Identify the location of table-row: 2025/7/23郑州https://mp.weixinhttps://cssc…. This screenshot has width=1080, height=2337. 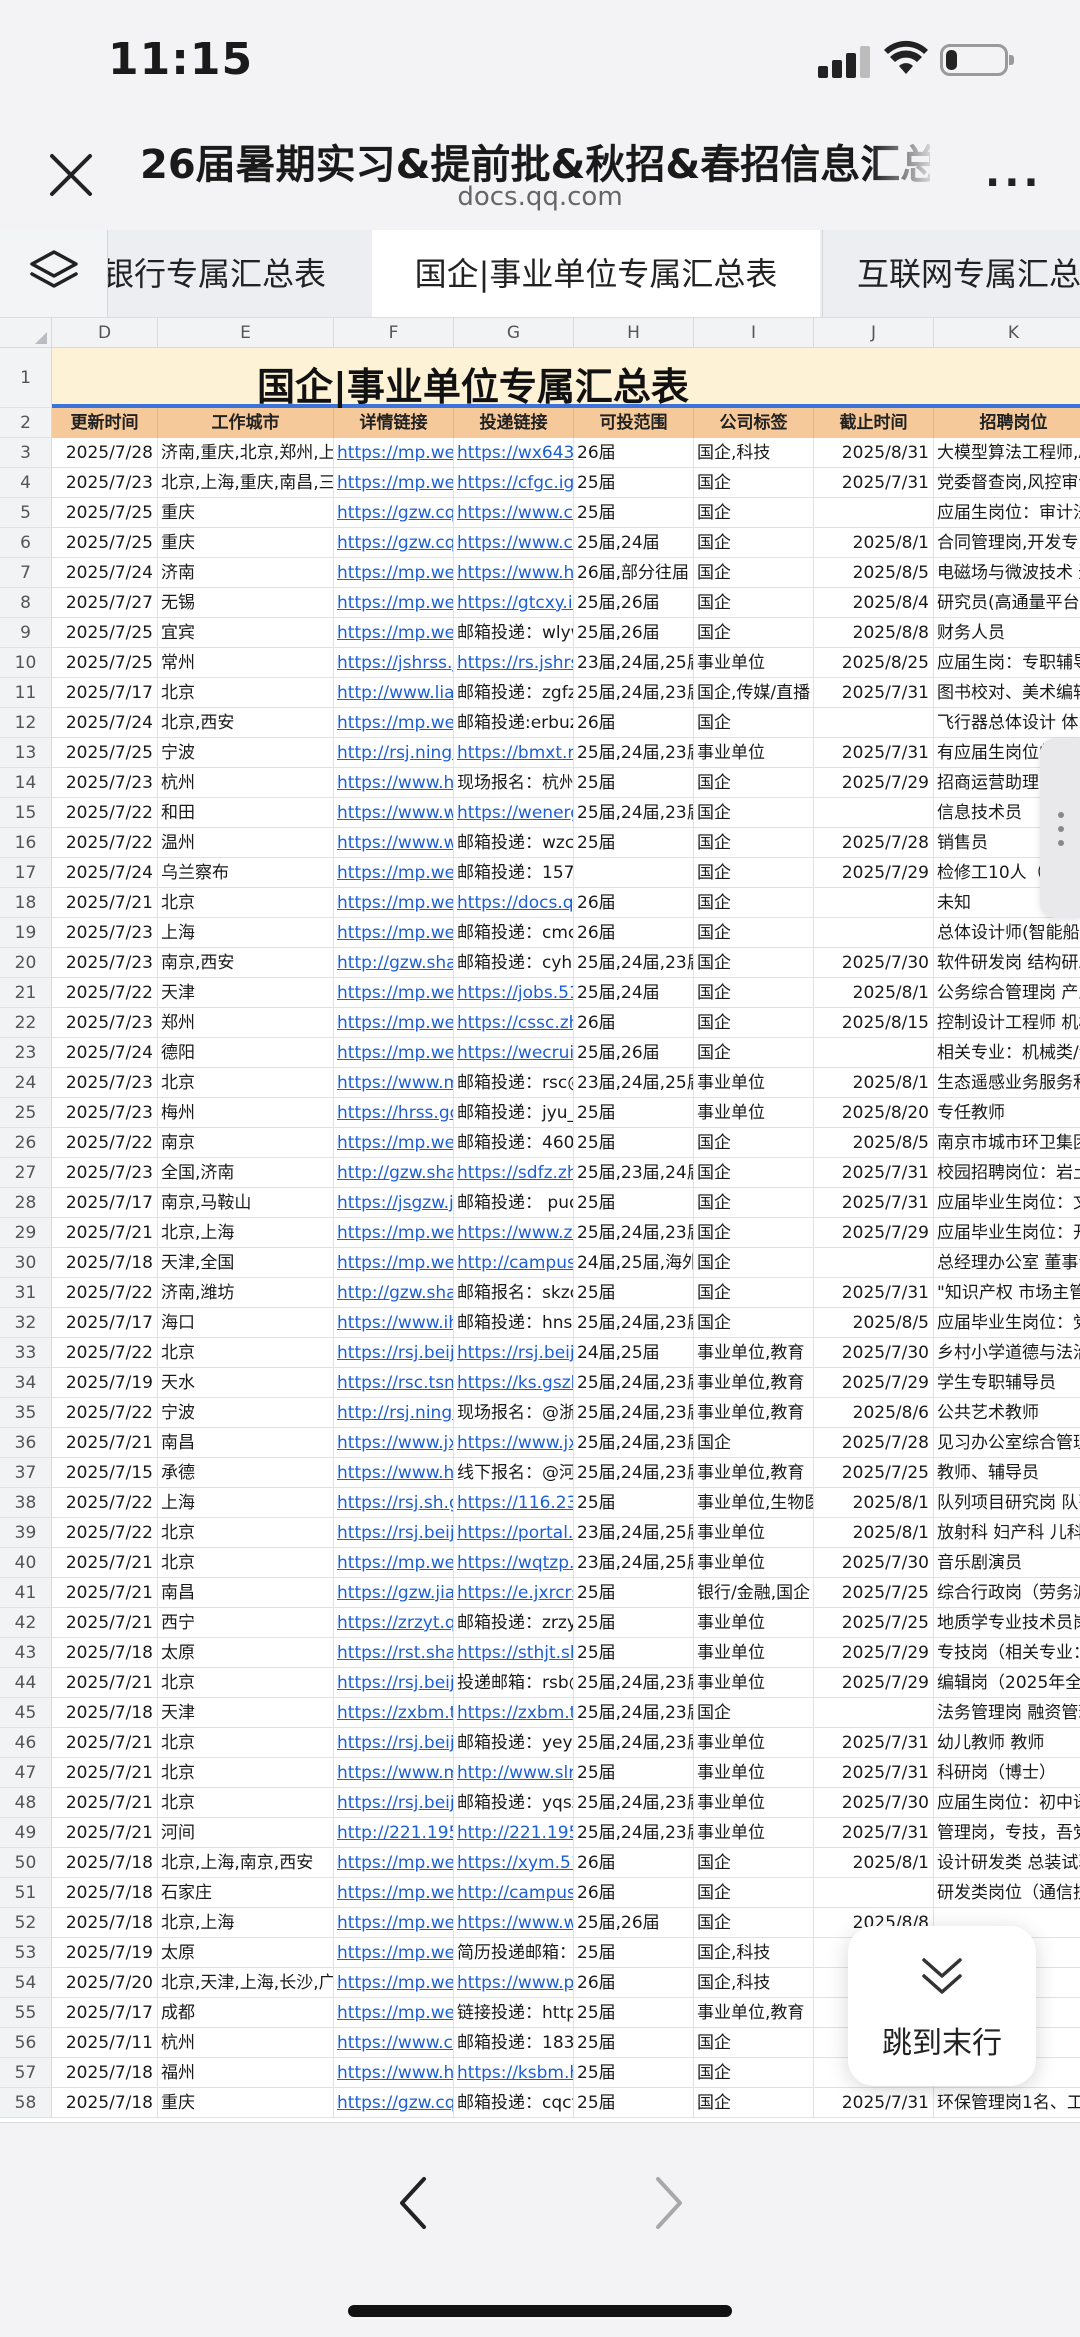
(566, 1023).